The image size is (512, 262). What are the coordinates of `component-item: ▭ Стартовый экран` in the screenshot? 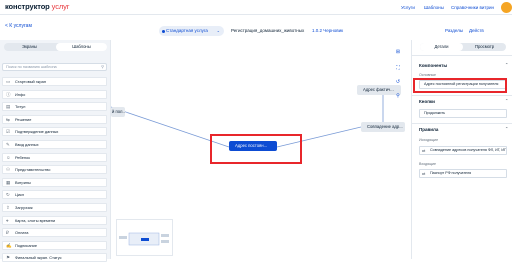 It's located at (54, 81).